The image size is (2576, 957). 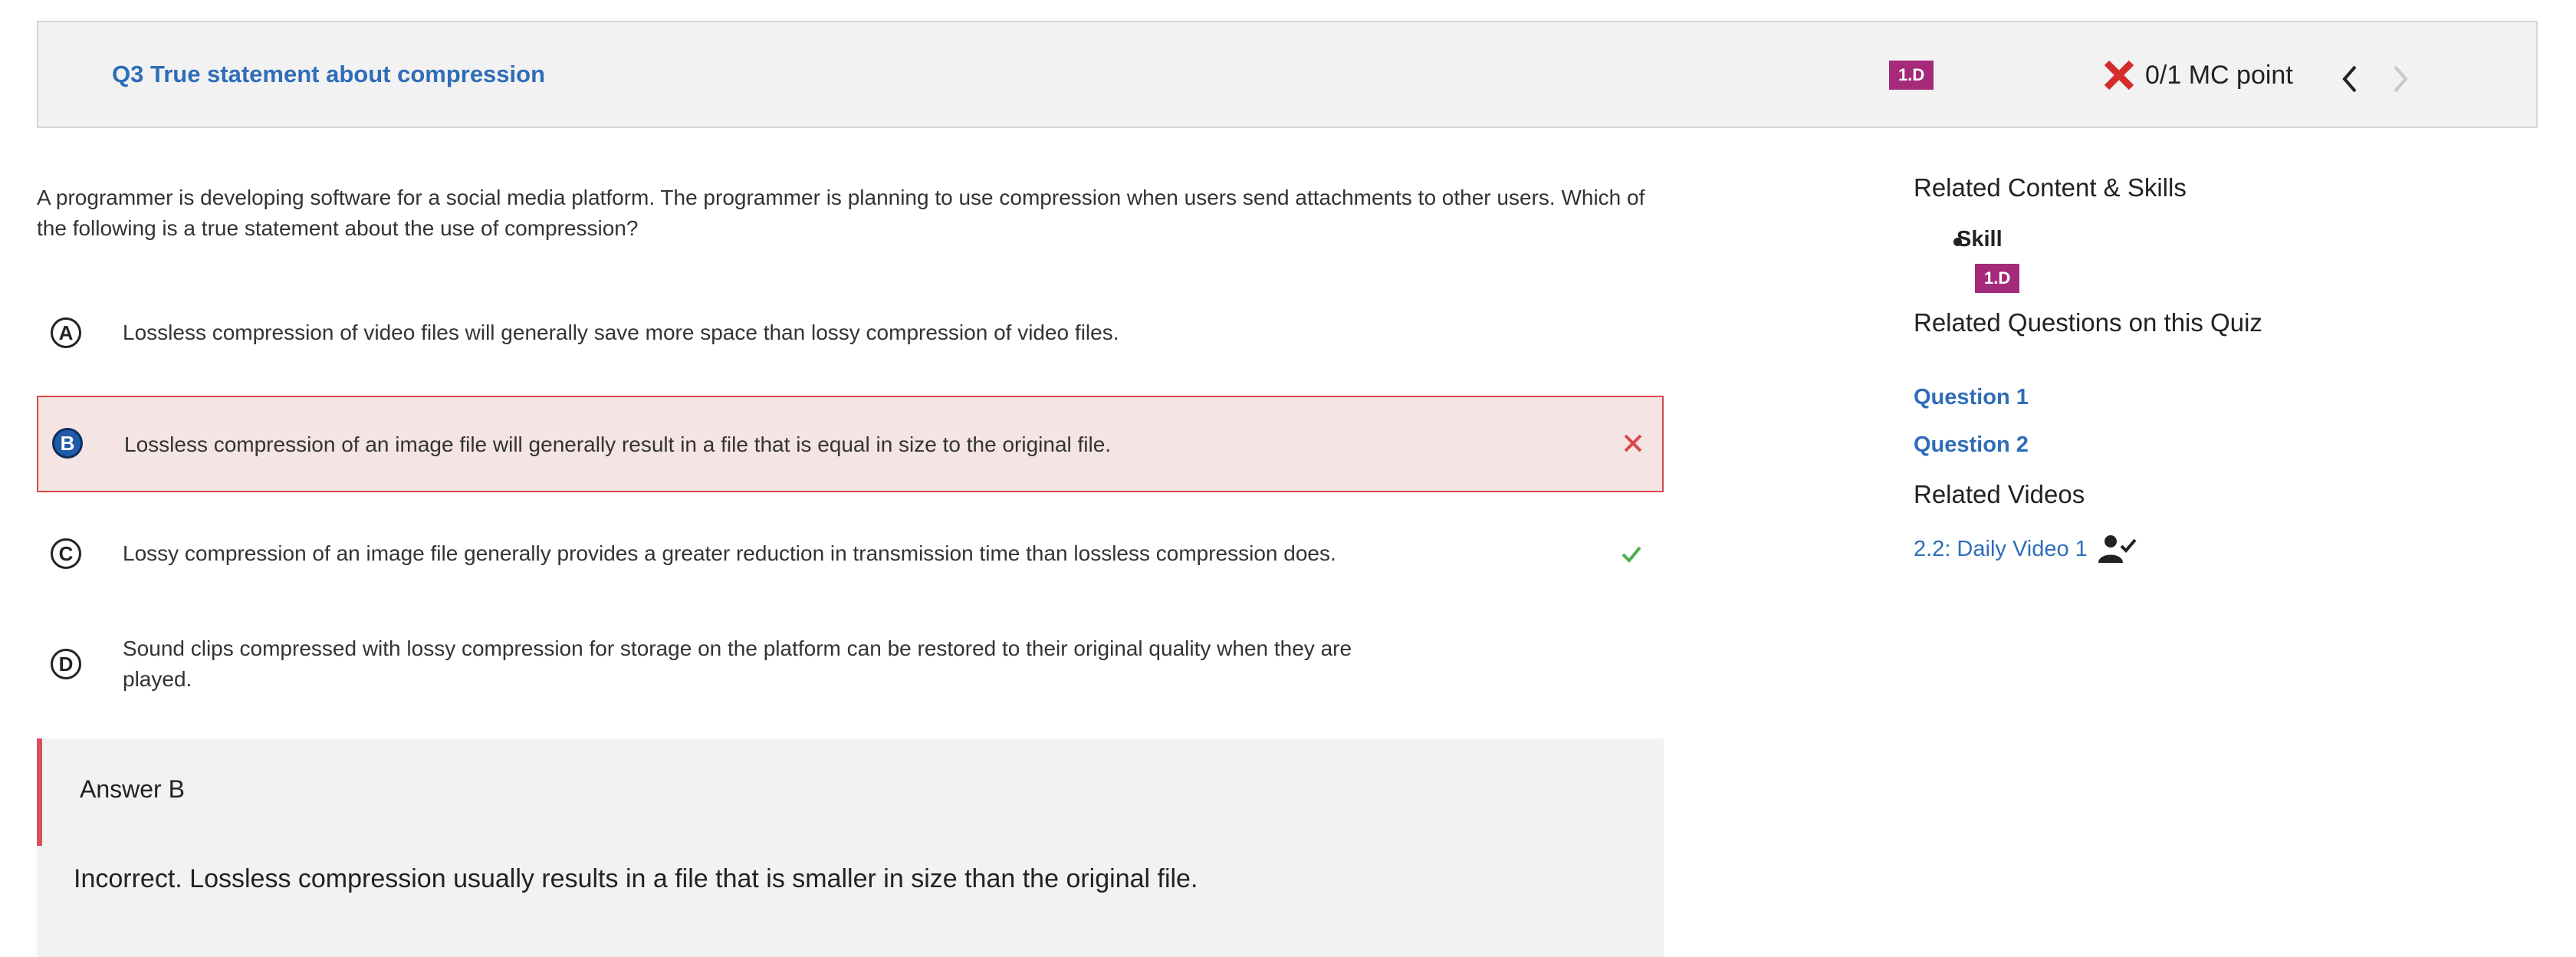 I want to click on skill-label: Skill, so click(x=1980, y=239).